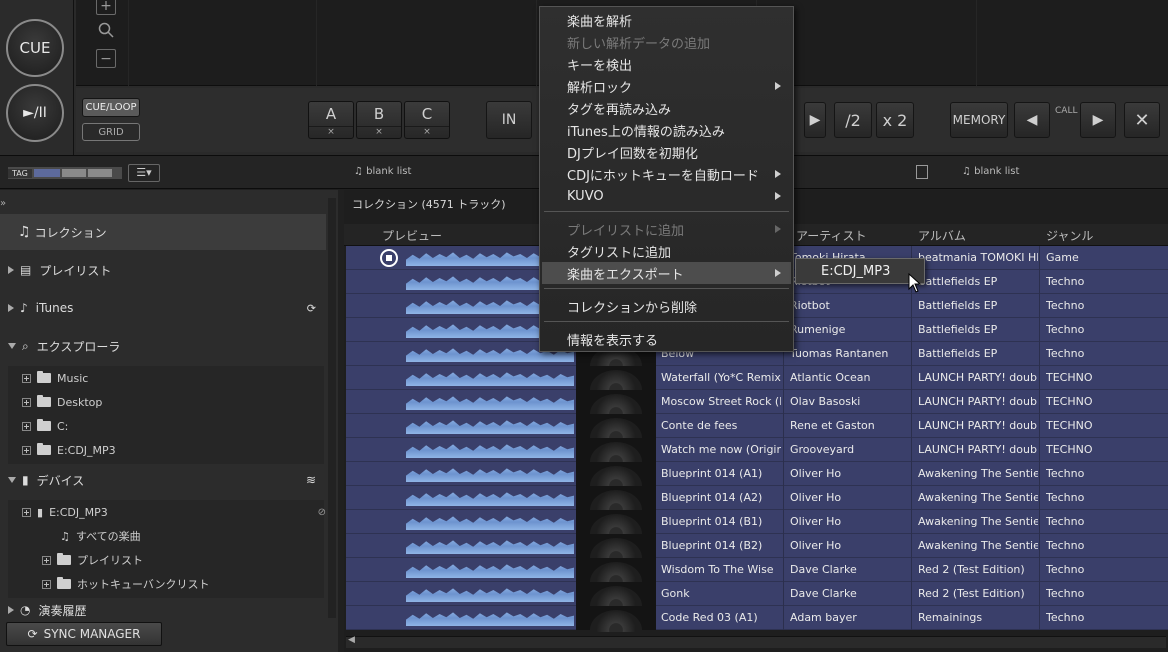 The width and height of the screenshot is (1168, 652). I want to click on export-submenu-item: E:CDJ_MP3, so click(860, 271).